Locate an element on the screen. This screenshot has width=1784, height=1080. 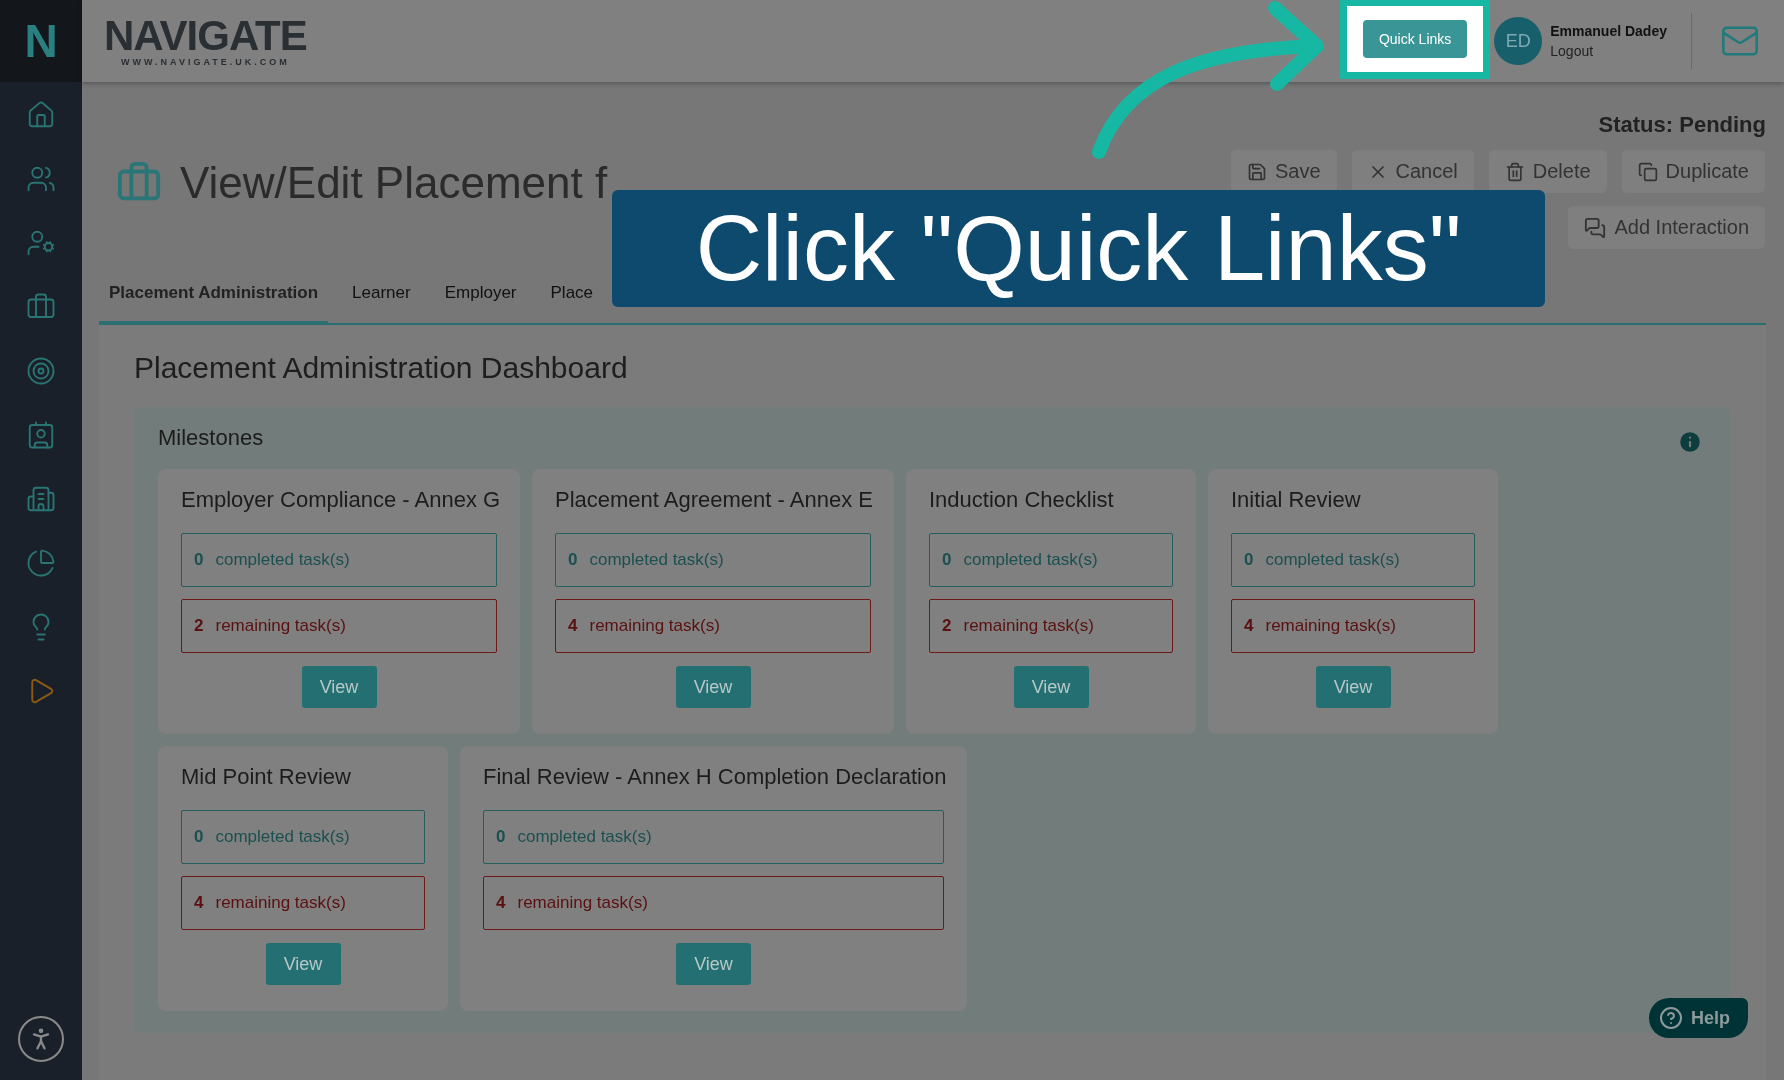
duplicate-button: Duplicate is located at coordinates (1693, 171).